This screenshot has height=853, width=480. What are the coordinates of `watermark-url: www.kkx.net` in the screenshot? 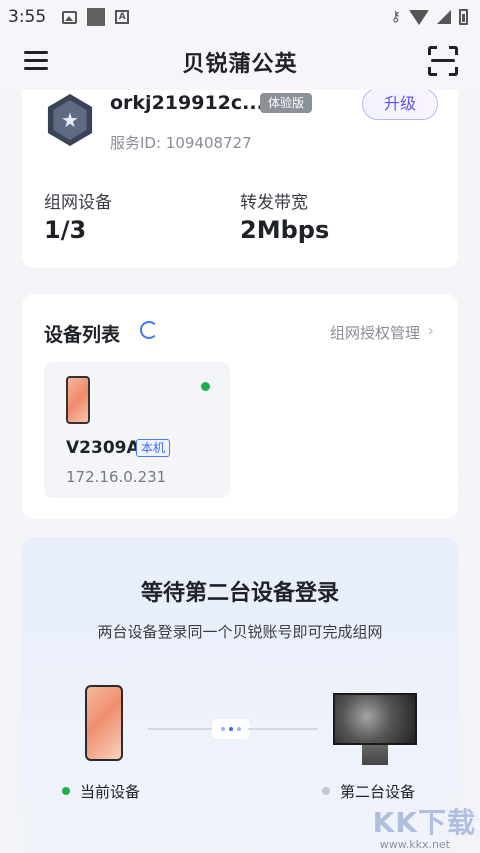 It's located at (414, 844).